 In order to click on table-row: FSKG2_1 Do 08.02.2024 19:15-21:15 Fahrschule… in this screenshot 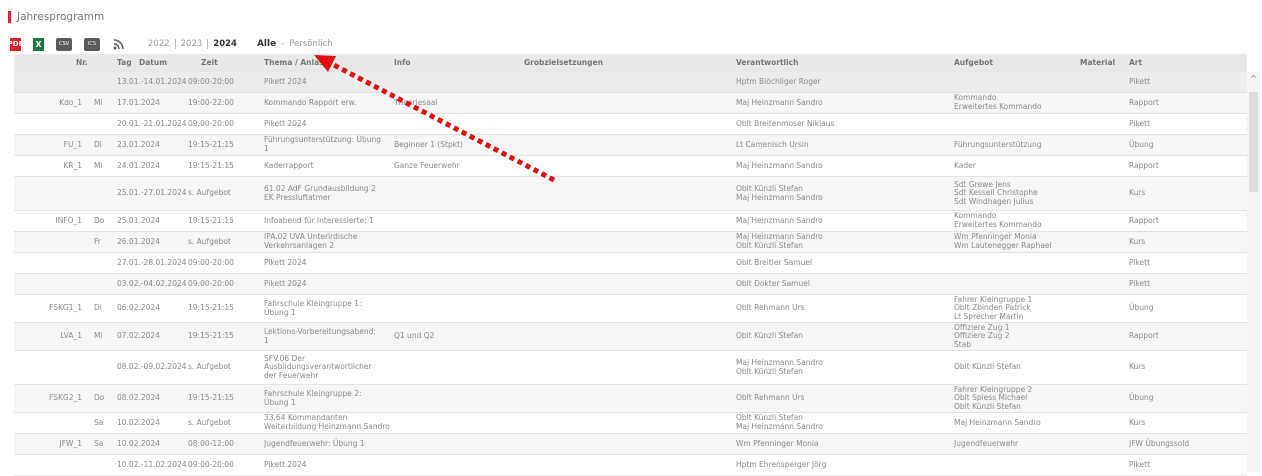, I will do `click(630, 399)`.